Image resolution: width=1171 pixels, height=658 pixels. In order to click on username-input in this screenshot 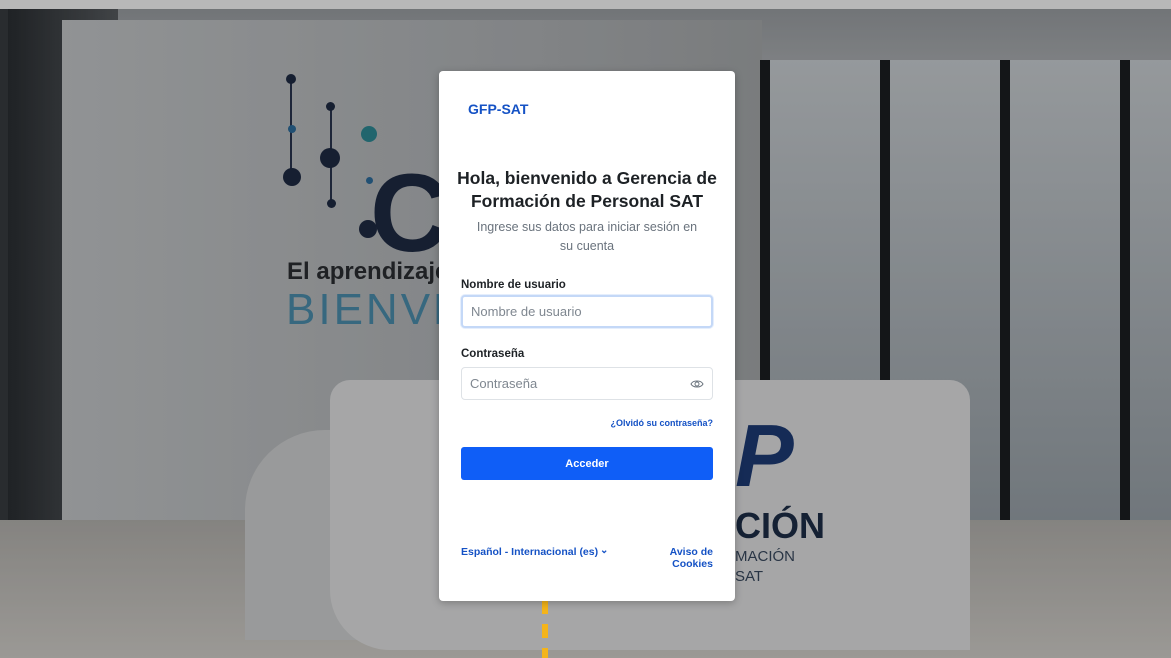, I will do `click(587, 311)`.